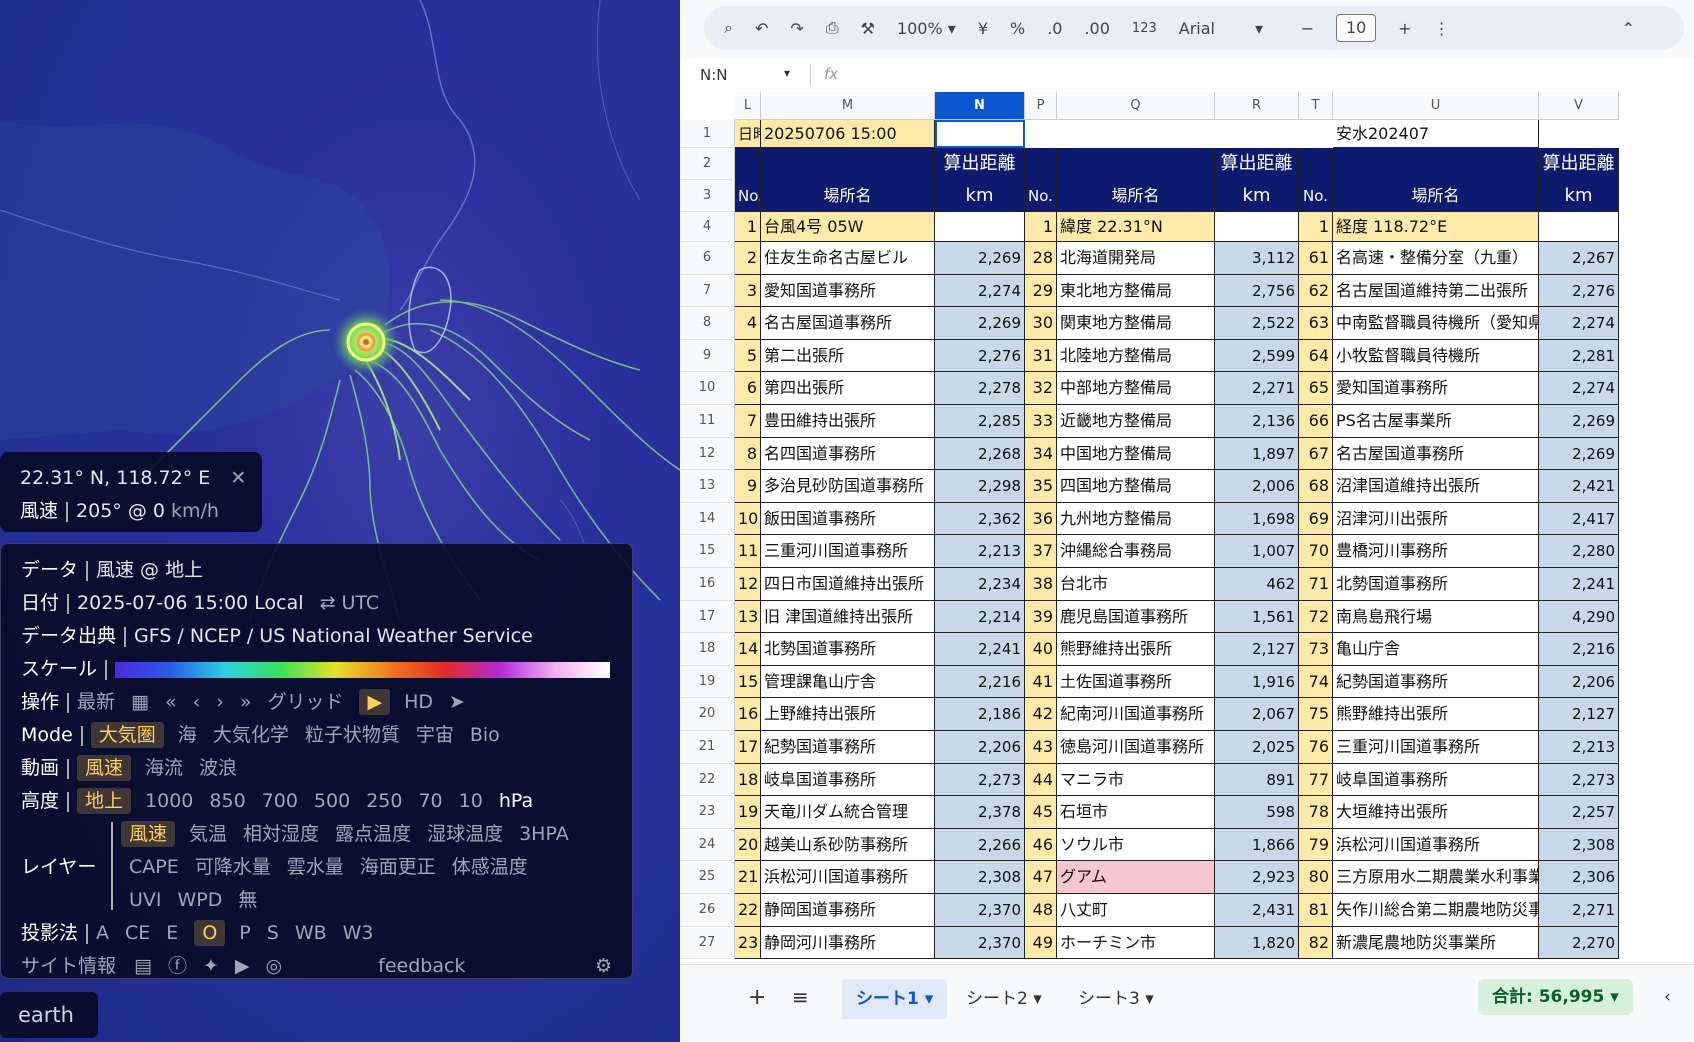 The width and height of the screenshot is (1694, 1042). Describe the element at coordinates (49, 1015) in the screenshot. I see `earth-badge: earth` at that location.